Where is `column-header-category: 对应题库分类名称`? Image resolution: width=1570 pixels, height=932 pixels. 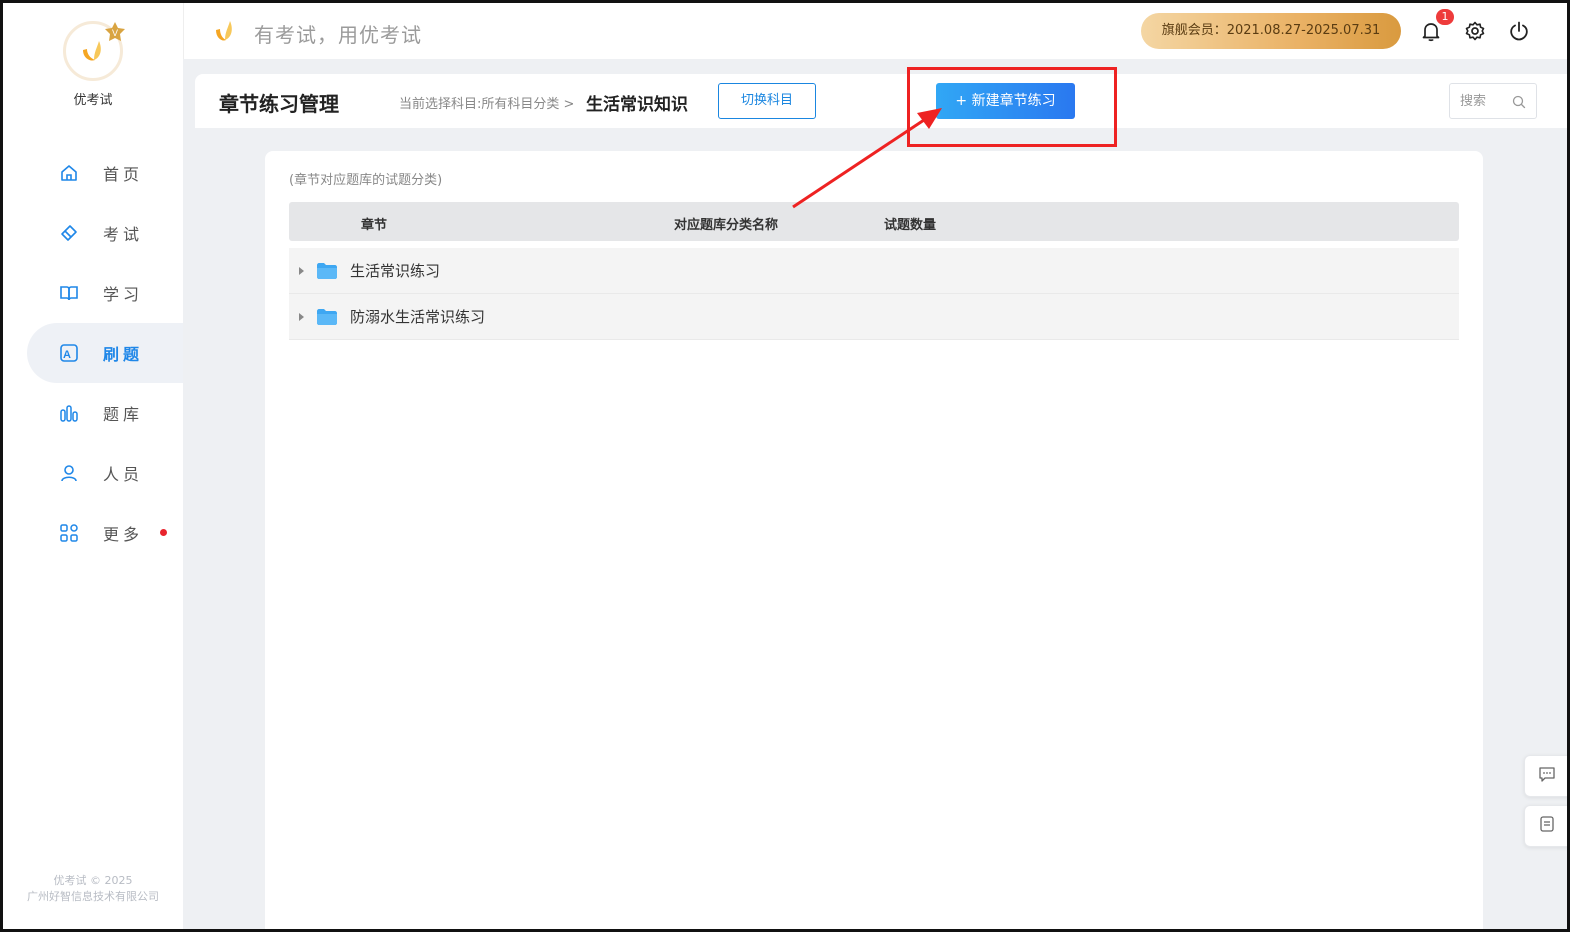
column-header-category: 对应题库分类名称 is located at coordinates (726, 225).